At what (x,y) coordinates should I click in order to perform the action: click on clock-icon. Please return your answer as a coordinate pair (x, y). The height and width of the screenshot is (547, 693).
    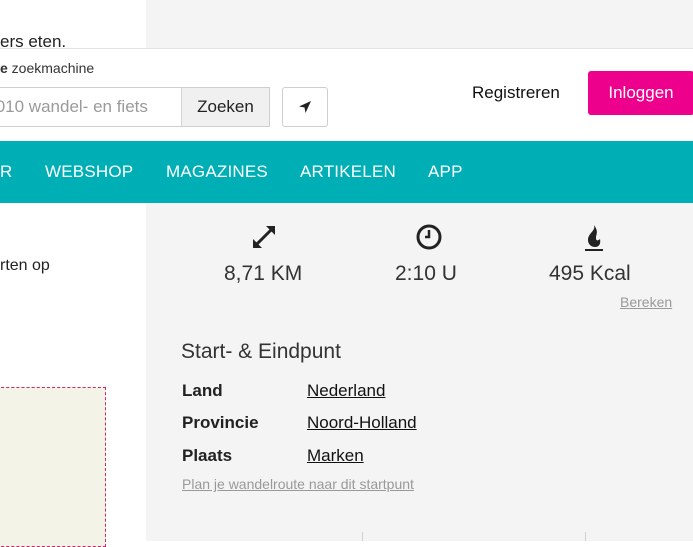
    Looking at the image, I should click on (429, 237).